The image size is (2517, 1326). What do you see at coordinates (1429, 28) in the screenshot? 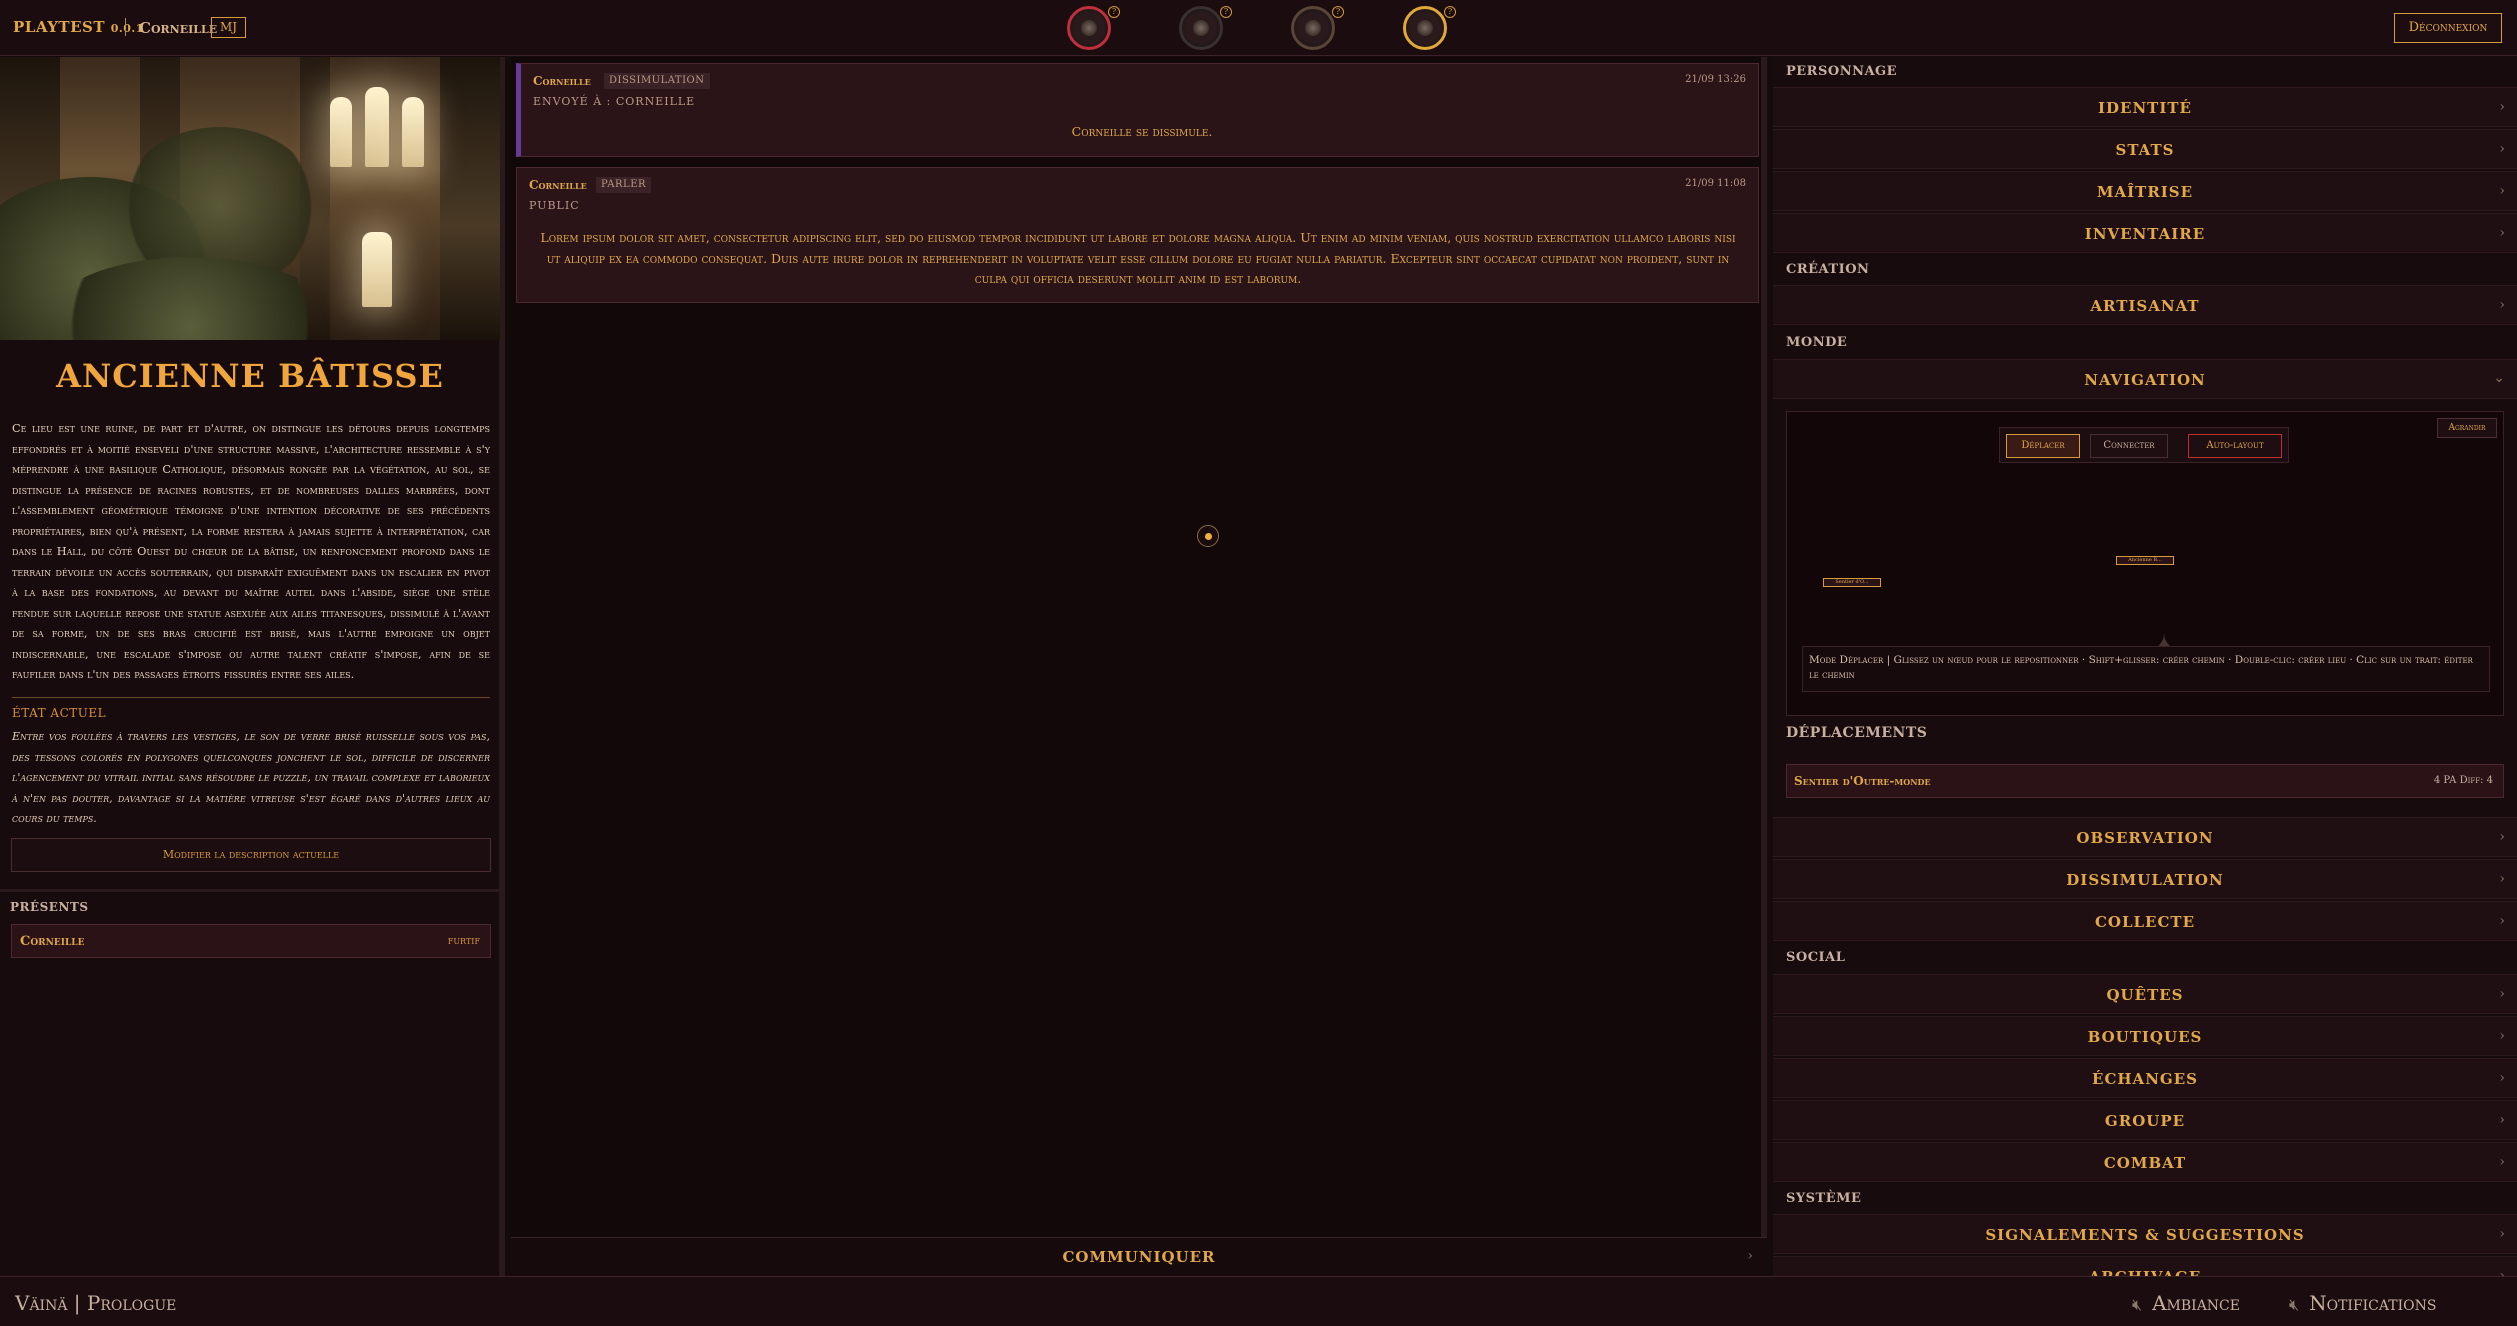
I see `perception-ring: ?` at bounding box center [1429, 28].